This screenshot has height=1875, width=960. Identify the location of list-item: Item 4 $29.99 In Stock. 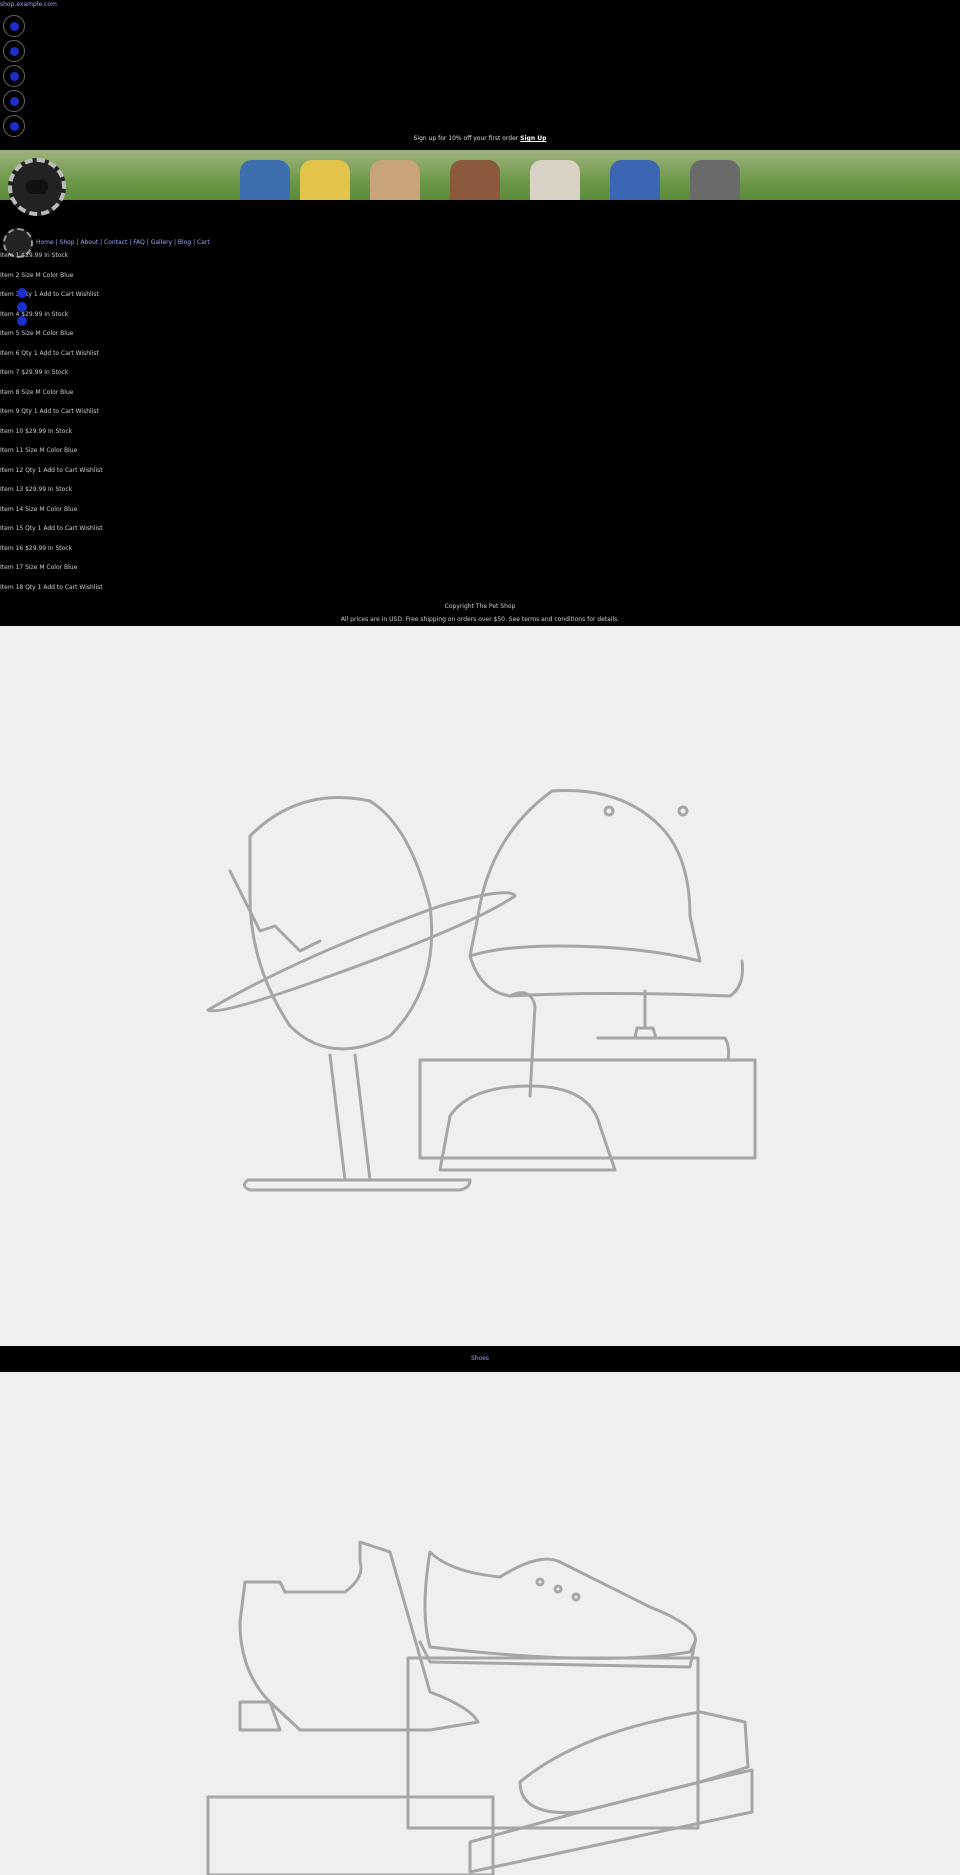
(100, 321).